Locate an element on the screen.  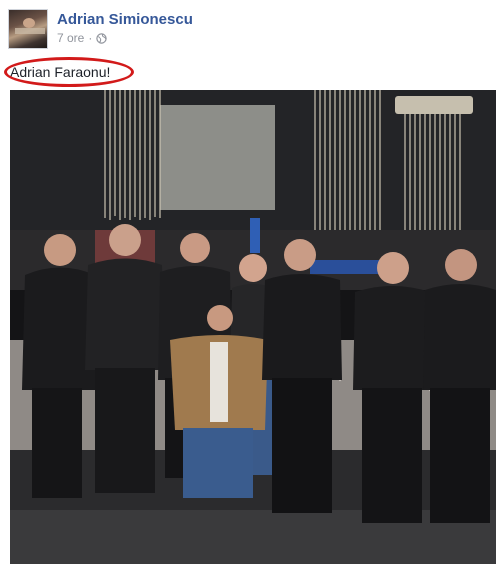
post-timestamp: 7 ore is located at coordinates (70, 38).